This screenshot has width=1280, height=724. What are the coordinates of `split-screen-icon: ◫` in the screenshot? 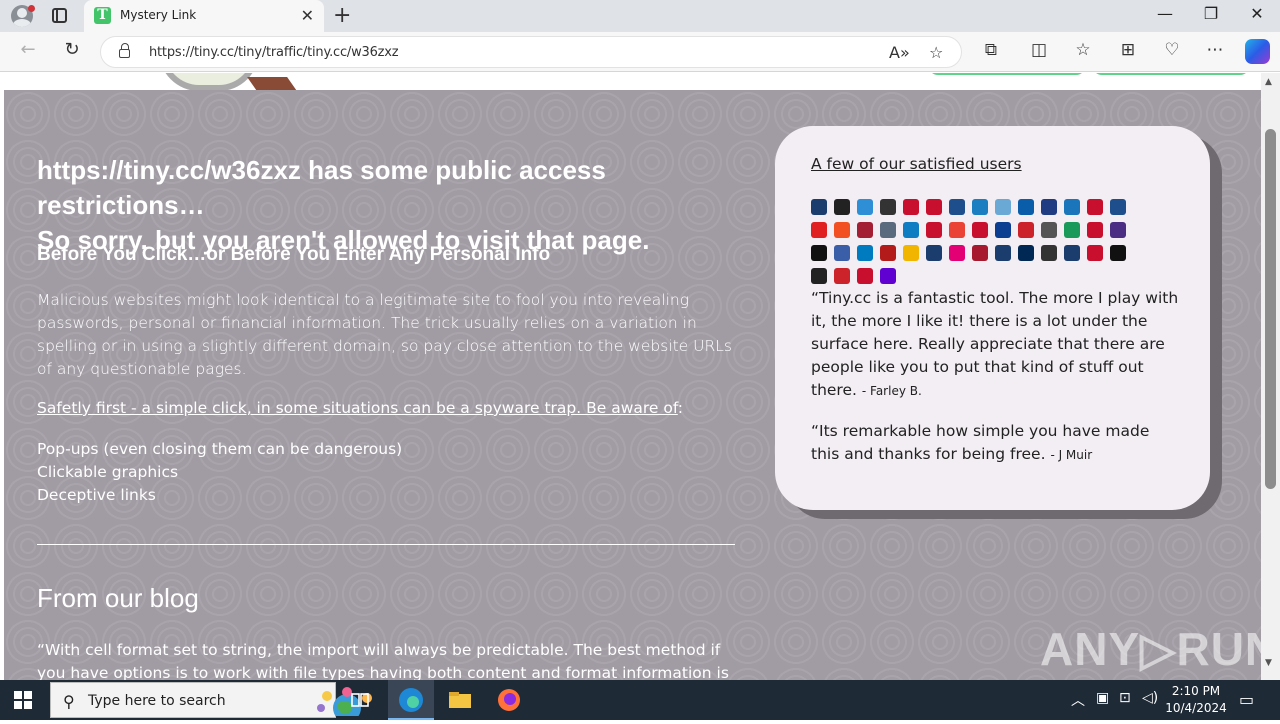 It's located at (1039, 50).